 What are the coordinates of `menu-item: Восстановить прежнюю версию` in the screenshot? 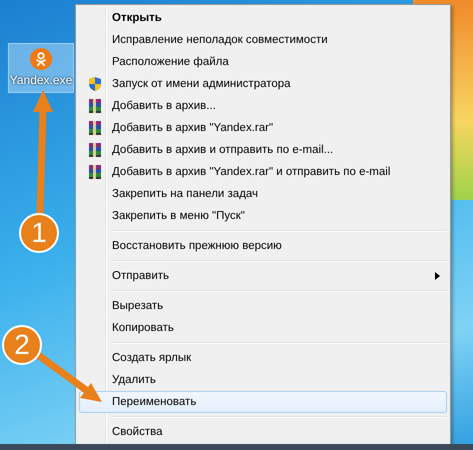 It's located at (263, 246).